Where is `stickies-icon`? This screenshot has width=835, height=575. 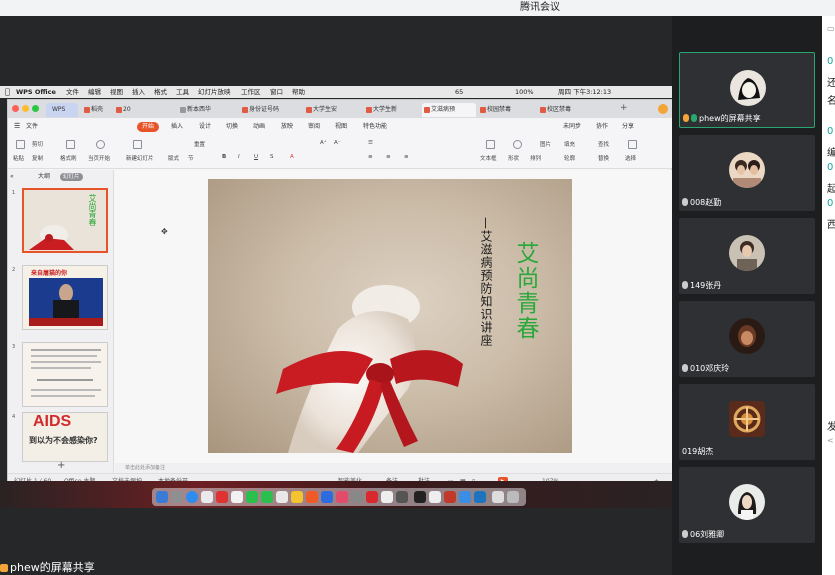 stickies-icon is located at coordinates (297, 497).